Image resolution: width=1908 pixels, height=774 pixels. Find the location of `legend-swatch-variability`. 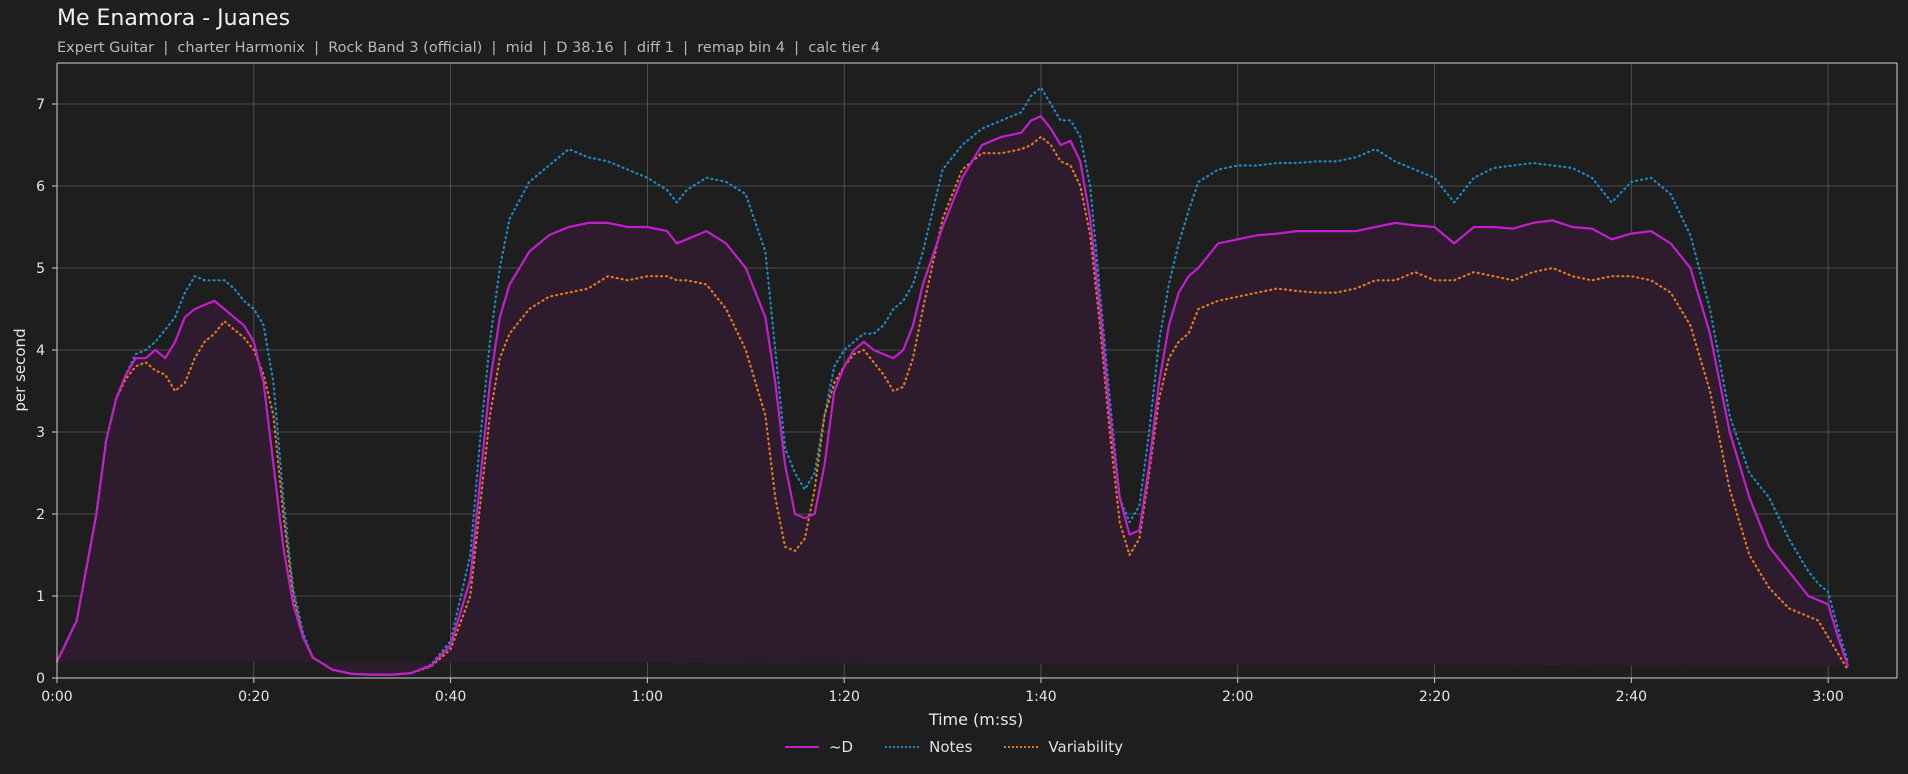

legend-swatch-variability is located at coordinates (1021, 747).